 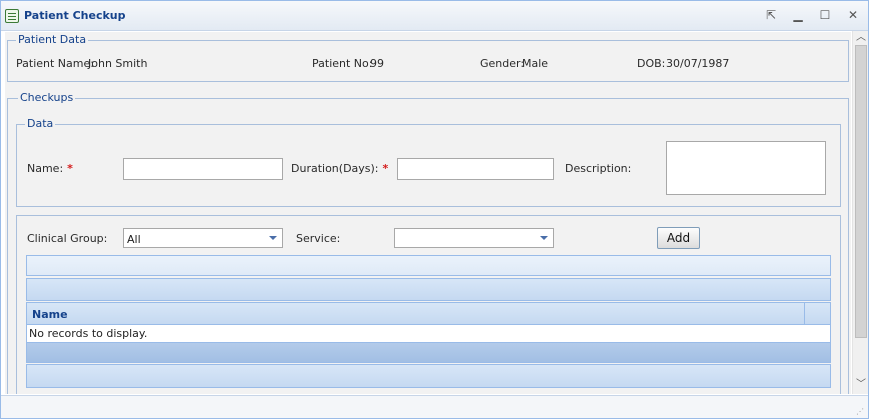 What do you see at coordinates (40, 123) in the screenshot?
I see `data-legend: Data` at bounding box center [40, 123].